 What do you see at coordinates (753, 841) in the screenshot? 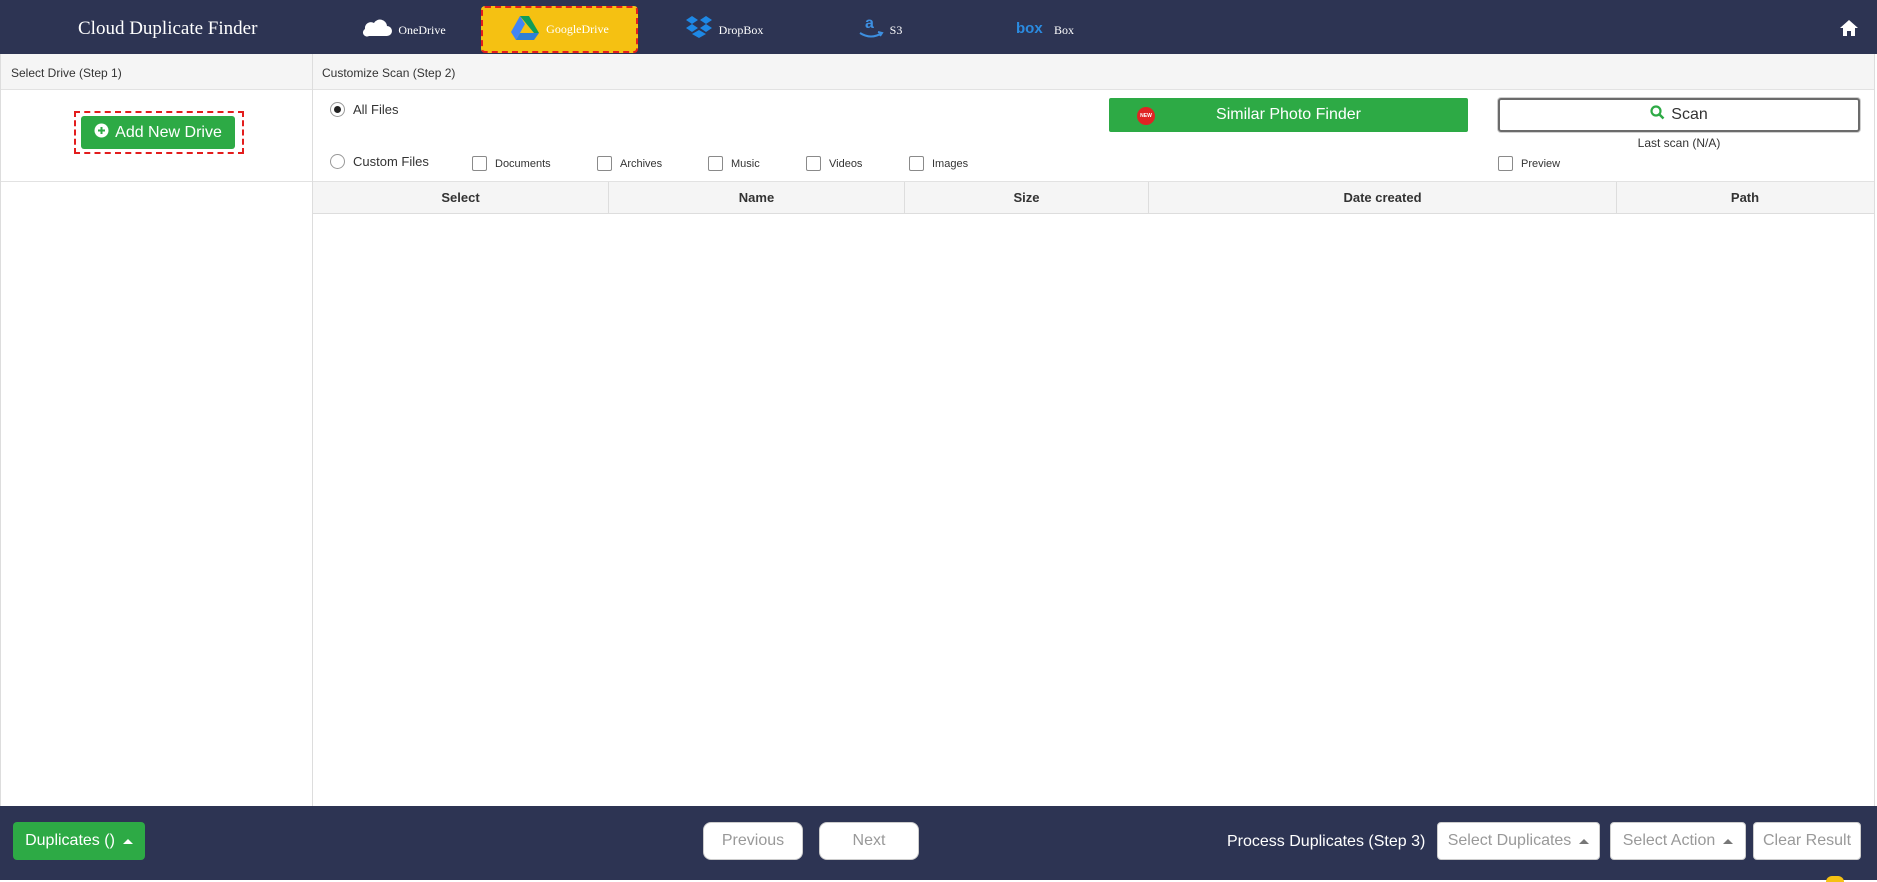
I see `previous-button: Previous` at bounding box center [753, 841].